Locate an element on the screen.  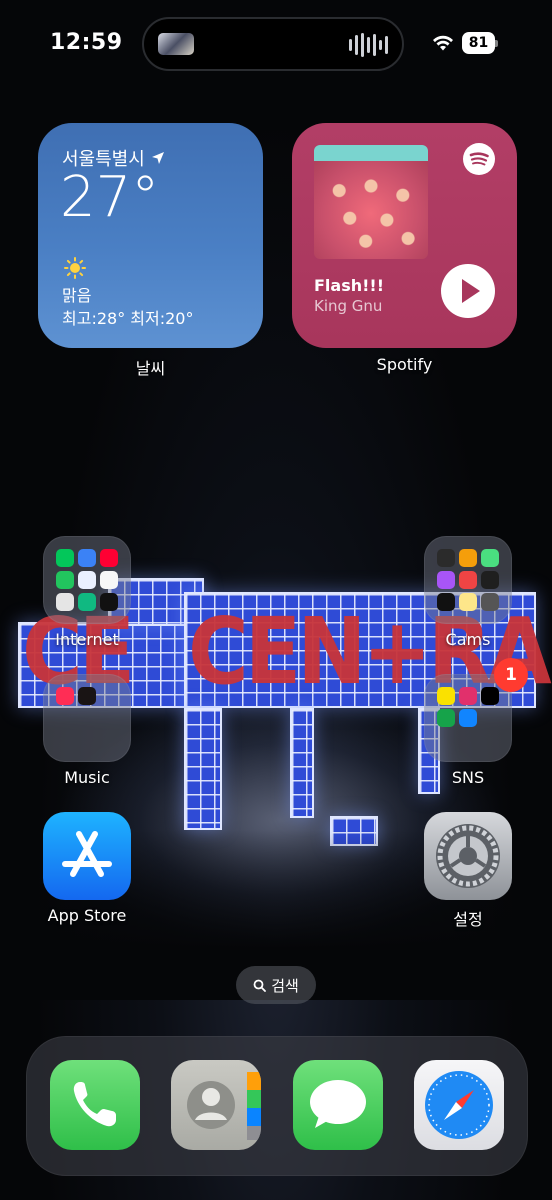
cams-folder-label: Cams is located at coordinates (468, 639).